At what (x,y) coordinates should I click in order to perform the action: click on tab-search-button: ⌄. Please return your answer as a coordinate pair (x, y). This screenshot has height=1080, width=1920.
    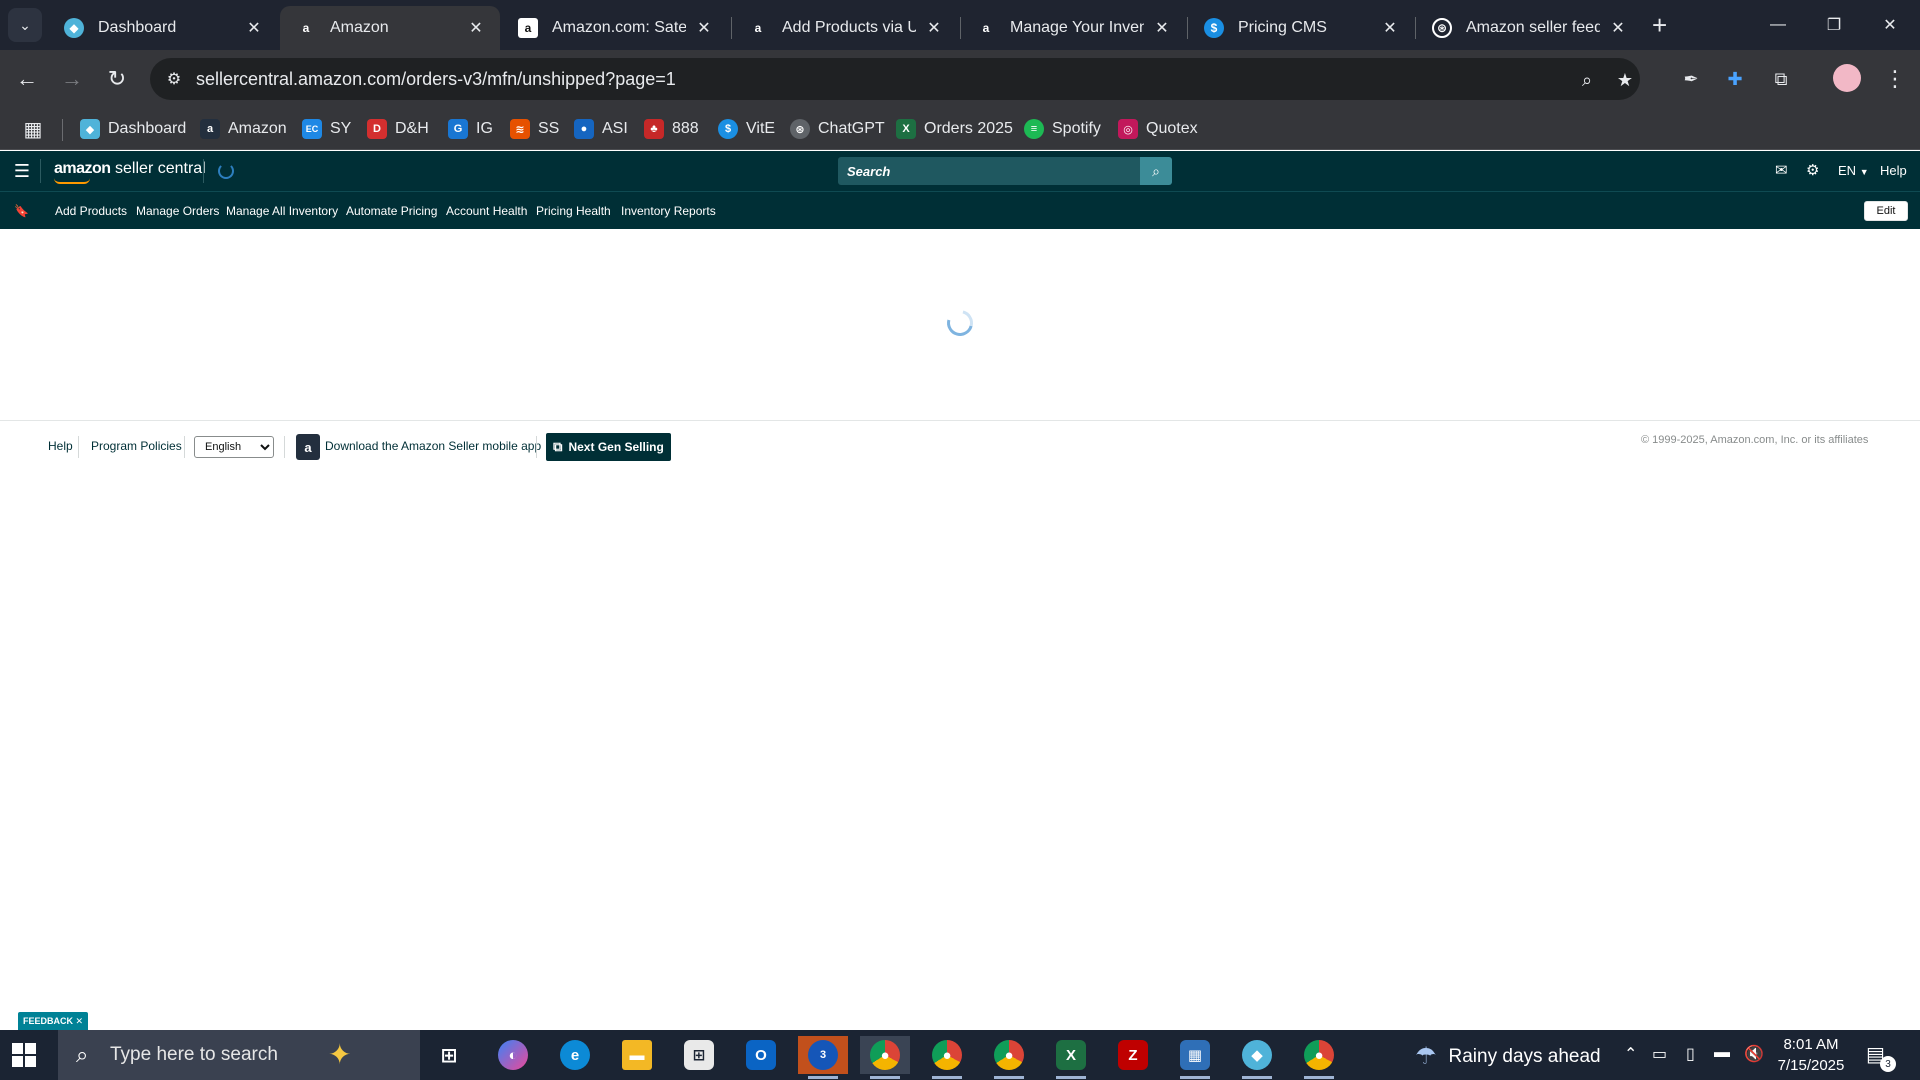
    Looking at the image, I should click on (25, 25).